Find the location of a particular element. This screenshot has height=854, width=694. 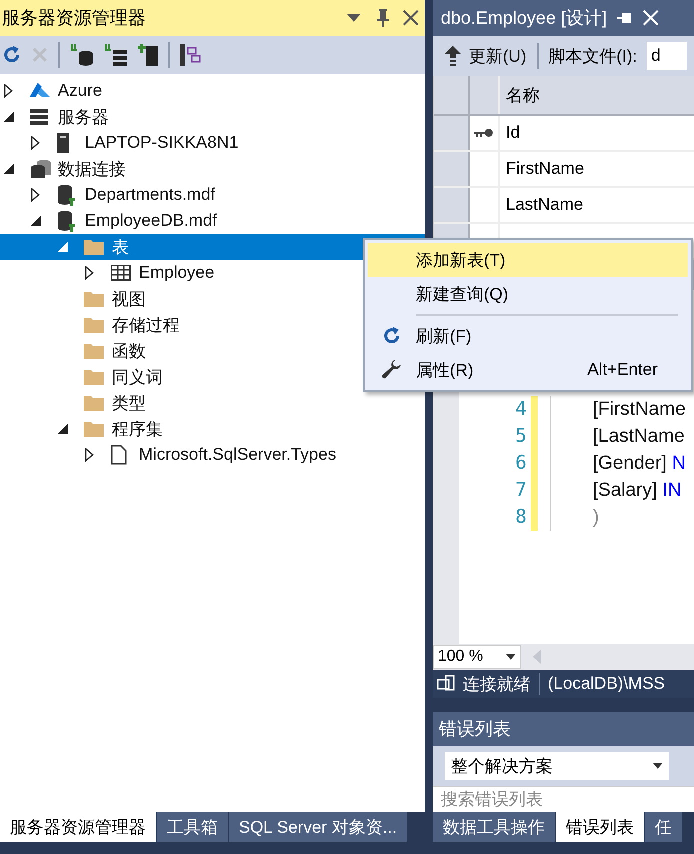

panel-tab: 服务器资源管理器 is located at coordinates (78, 827).